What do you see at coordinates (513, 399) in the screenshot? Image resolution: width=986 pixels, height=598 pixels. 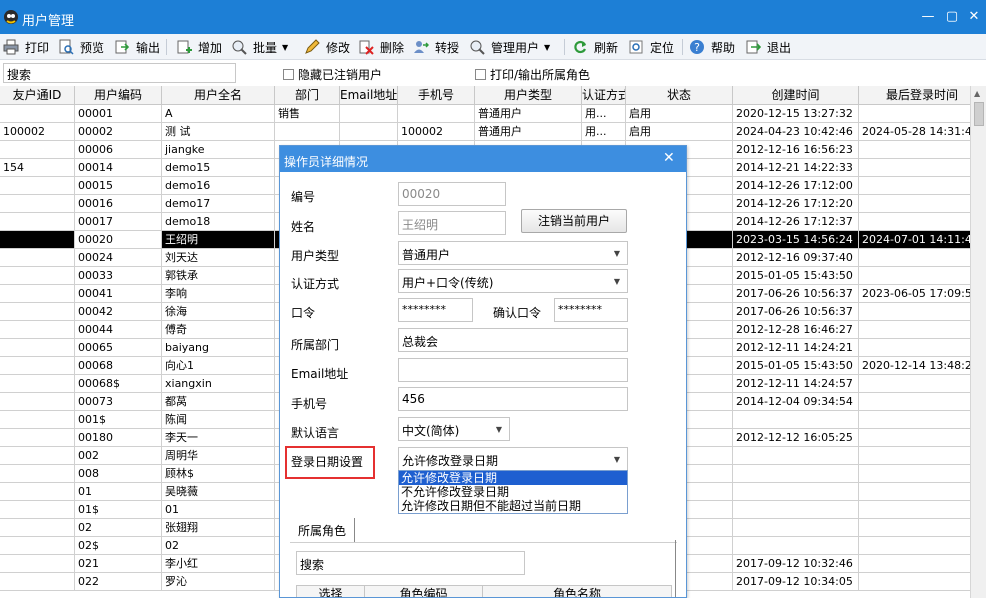 I see `phone-field: 456` at bounding box center [513, 399].